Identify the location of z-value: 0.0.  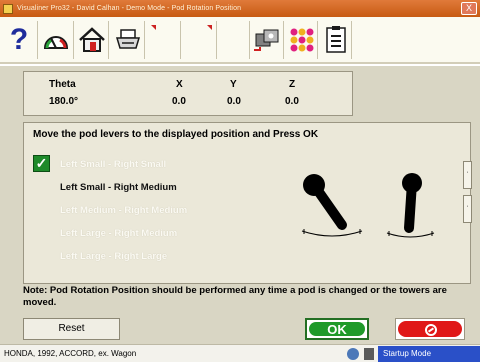
(292, 101).